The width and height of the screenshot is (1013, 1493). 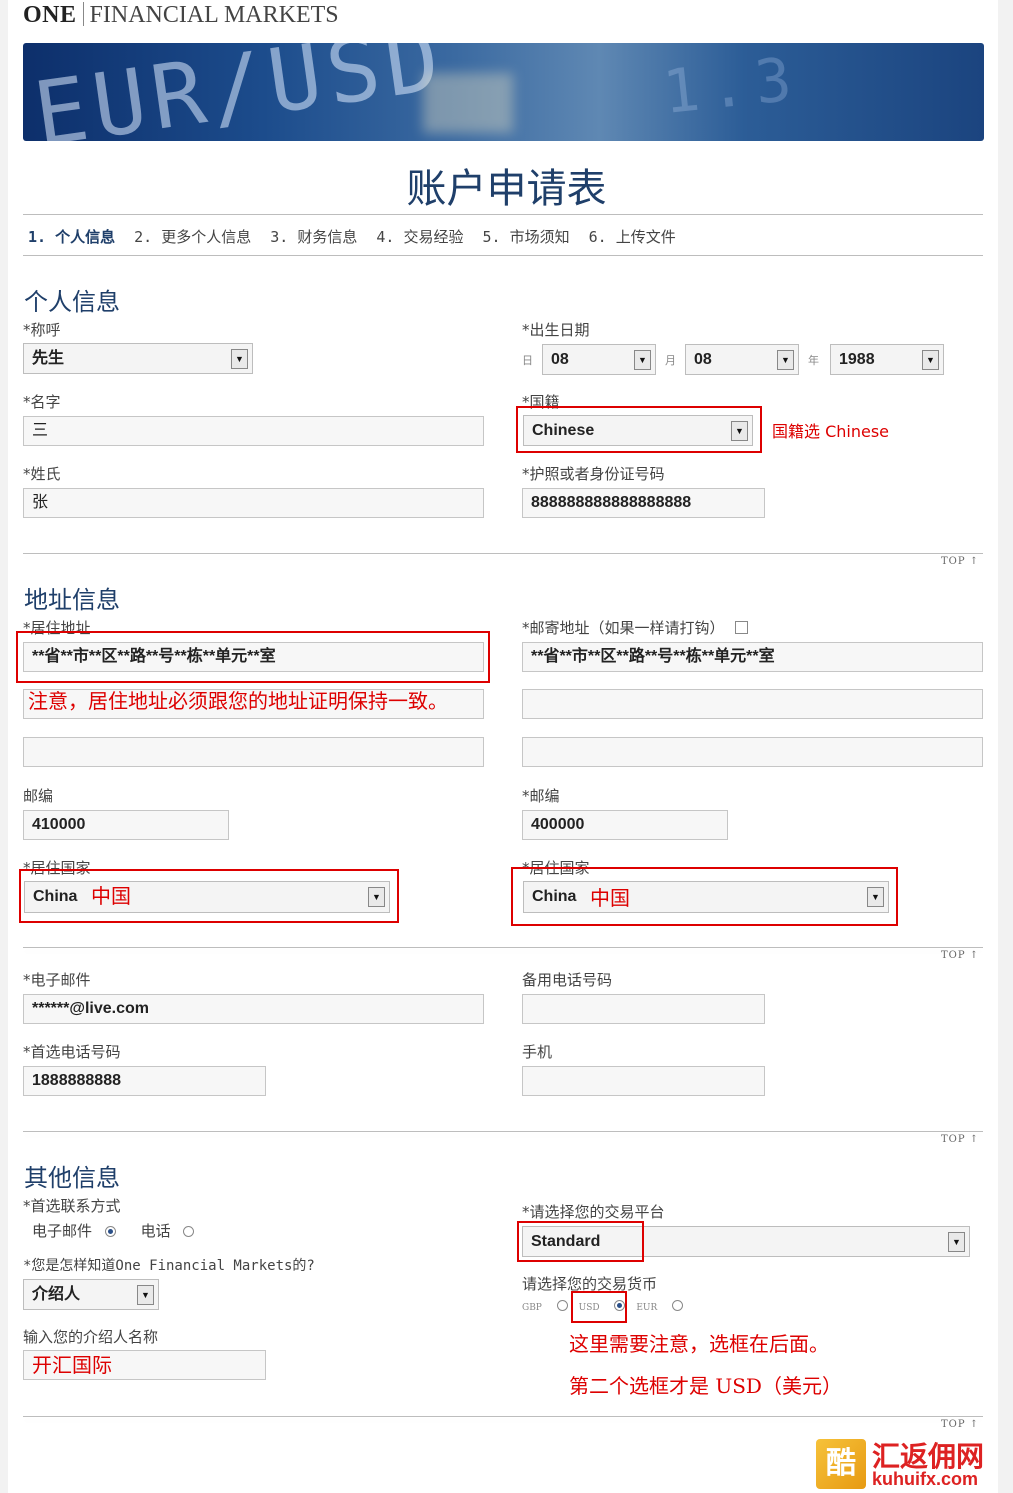 I want to click on zip-right-label: *邮编, so click(x=541, y=796).